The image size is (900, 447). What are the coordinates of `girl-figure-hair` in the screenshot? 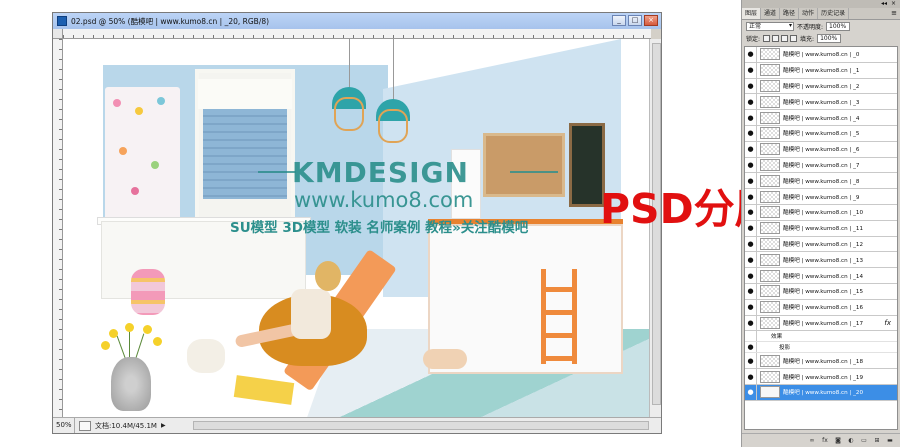 It's located at (328, 276).